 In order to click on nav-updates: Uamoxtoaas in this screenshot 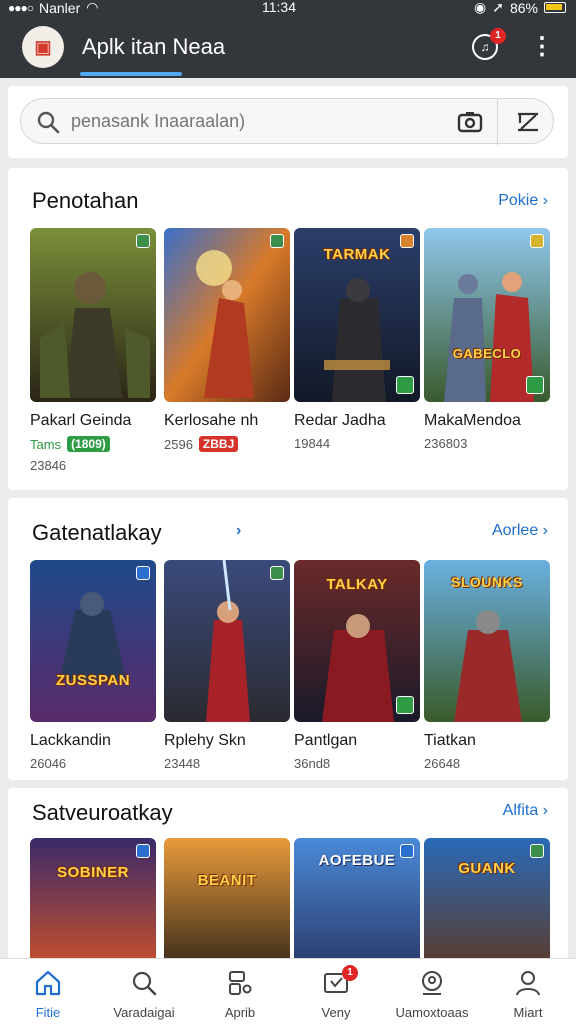, I will do `click(432, 991)`.